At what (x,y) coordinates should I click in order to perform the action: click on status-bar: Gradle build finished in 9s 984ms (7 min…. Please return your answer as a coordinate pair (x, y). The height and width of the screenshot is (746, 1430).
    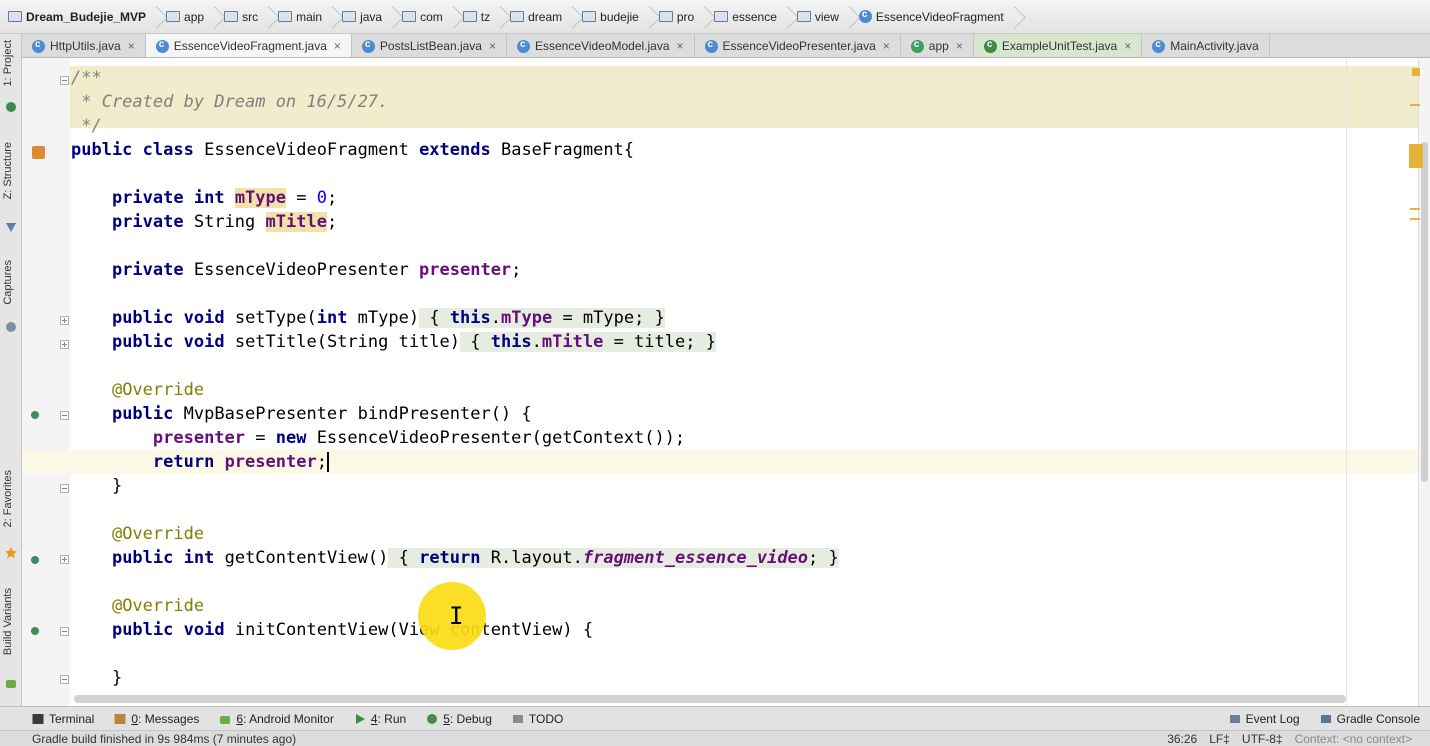
    Looking at the image, I should click on (715, 738).